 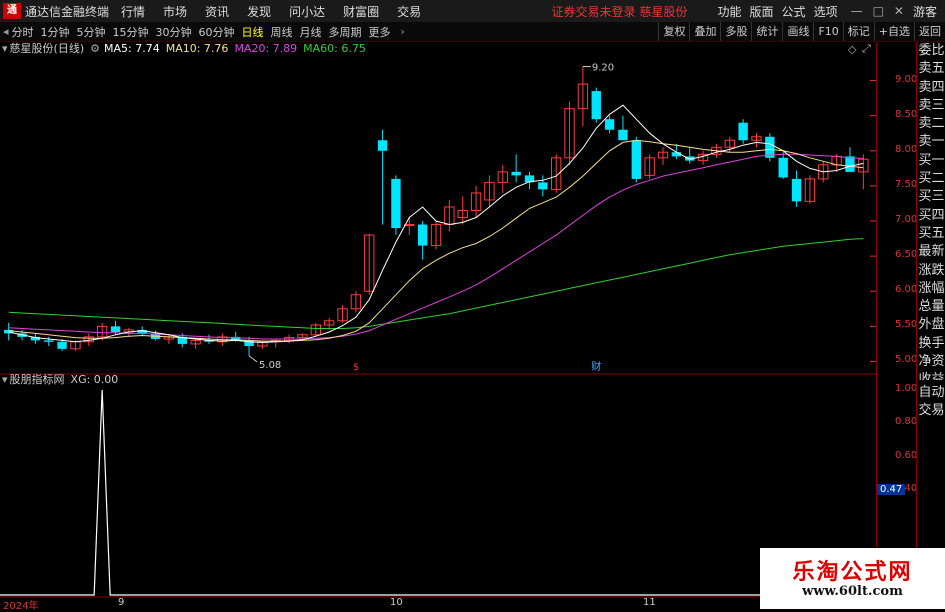 I want to click on side-item-10: 买五, so click(x=931, y=234).